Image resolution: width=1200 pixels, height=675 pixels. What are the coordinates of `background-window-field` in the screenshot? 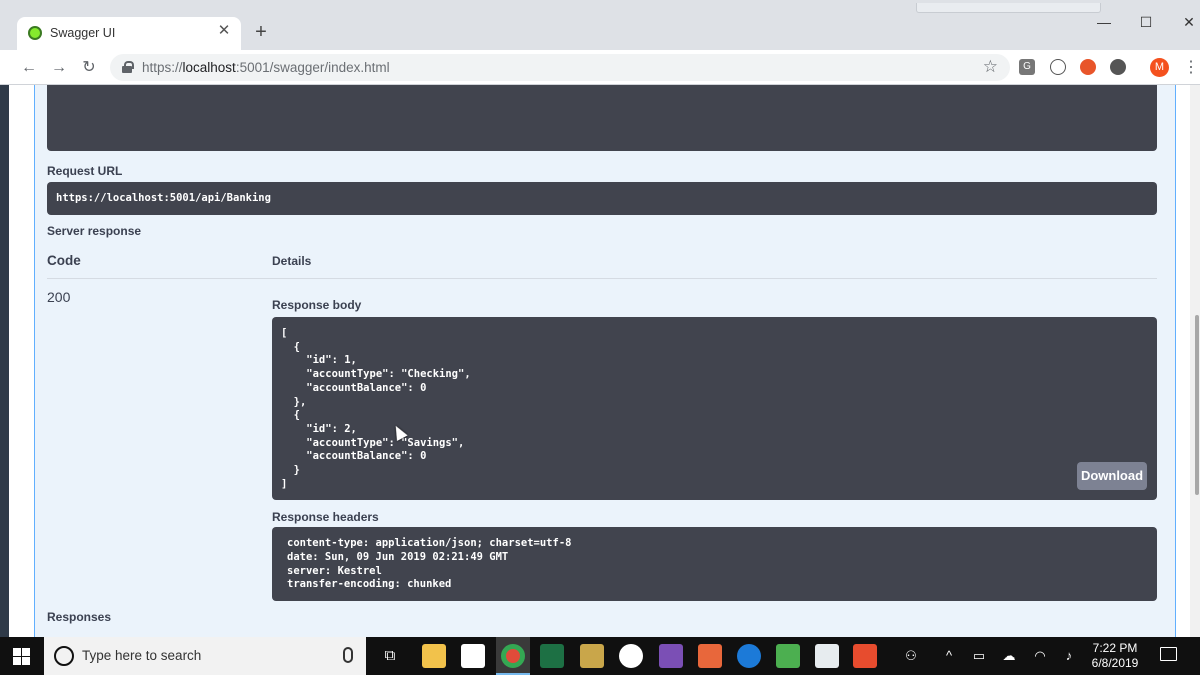 It's located at (1008, 8).